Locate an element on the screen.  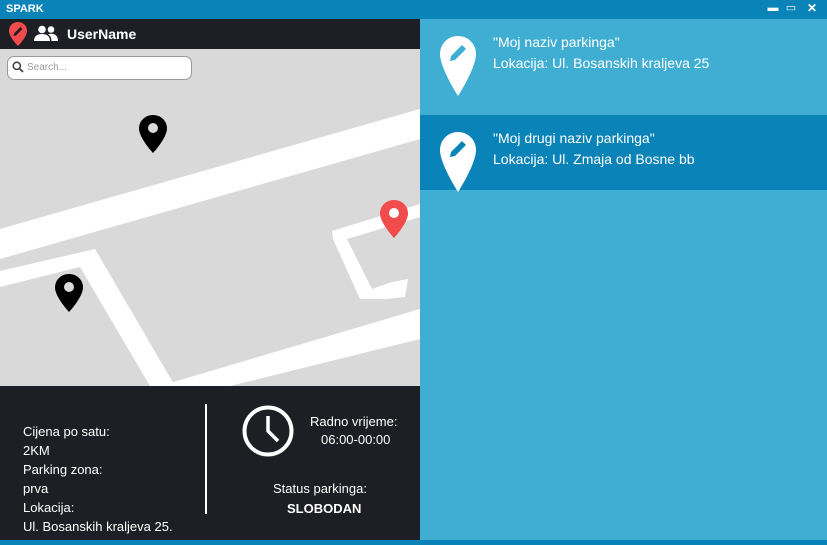
search-icon is located at coordinates (18, 67).